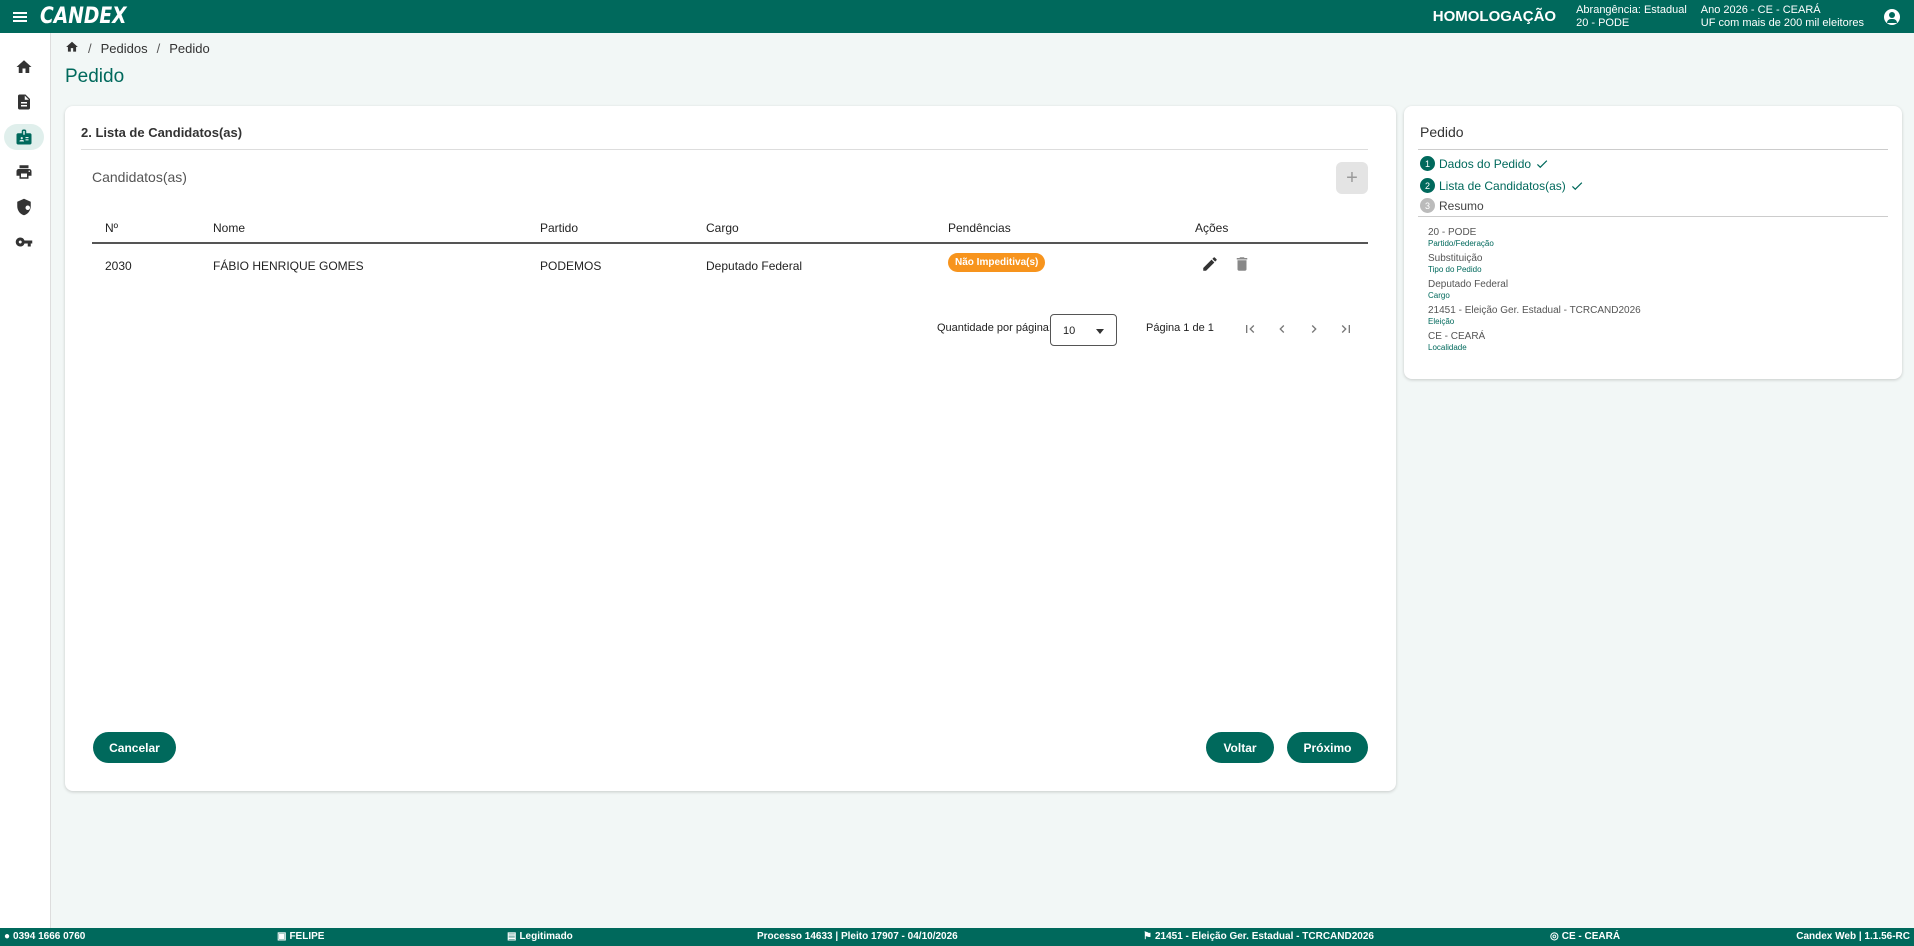 The image size is (1914, 946). I want to click on id-badge-icon, so click(24, 137).